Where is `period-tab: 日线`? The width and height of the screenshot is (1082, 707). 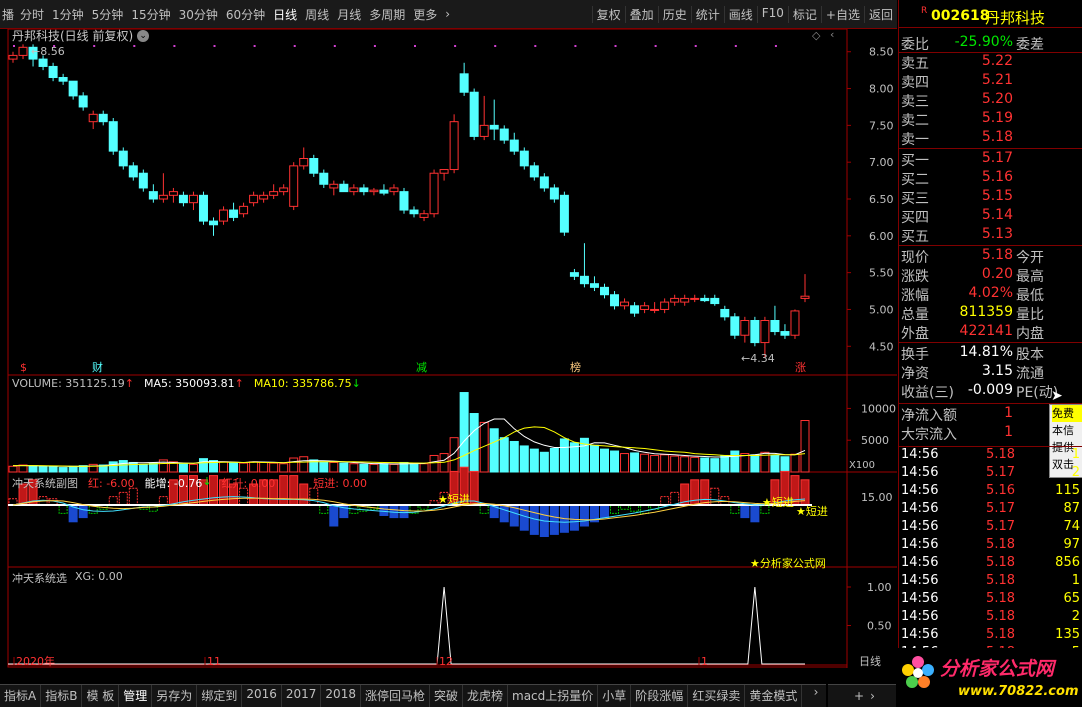
period-tab: 日线 is located at coordinates (285, 14).